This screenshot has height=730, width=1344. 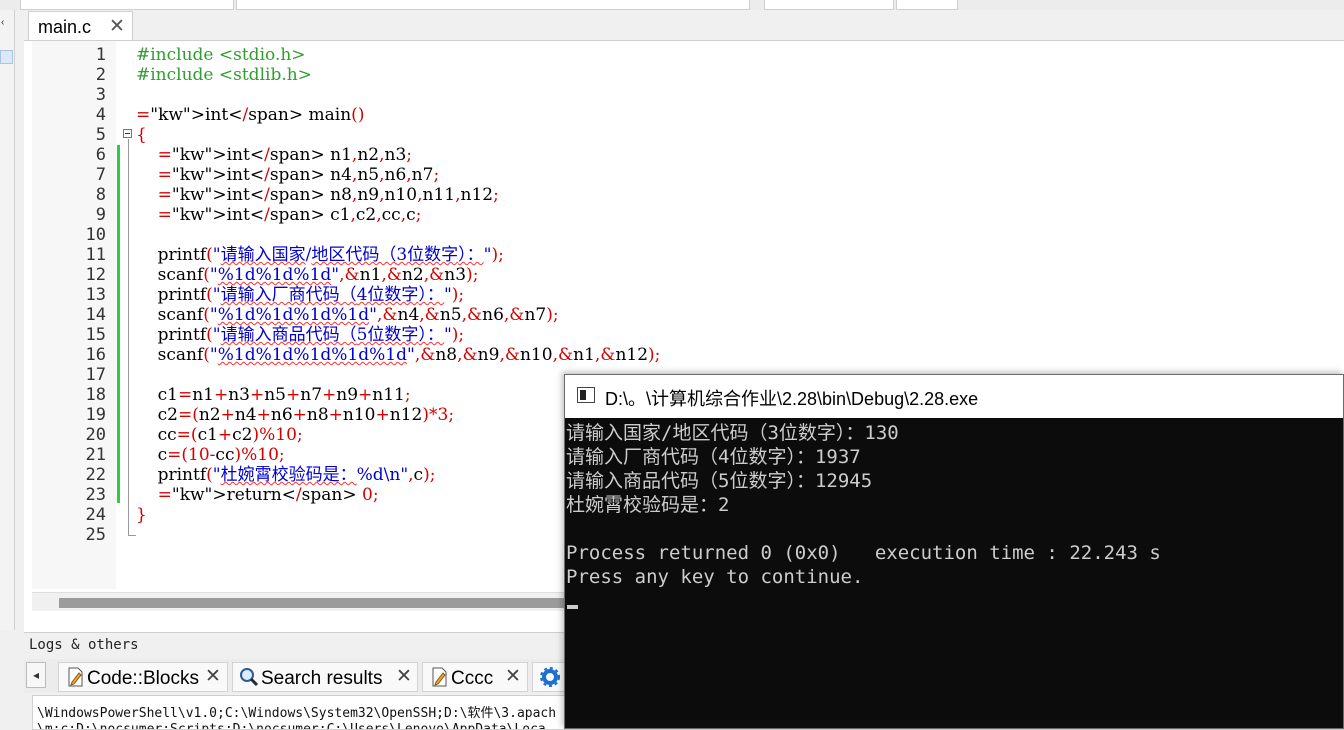 I want to click on line-number: 12, so click(x=95, y=275).